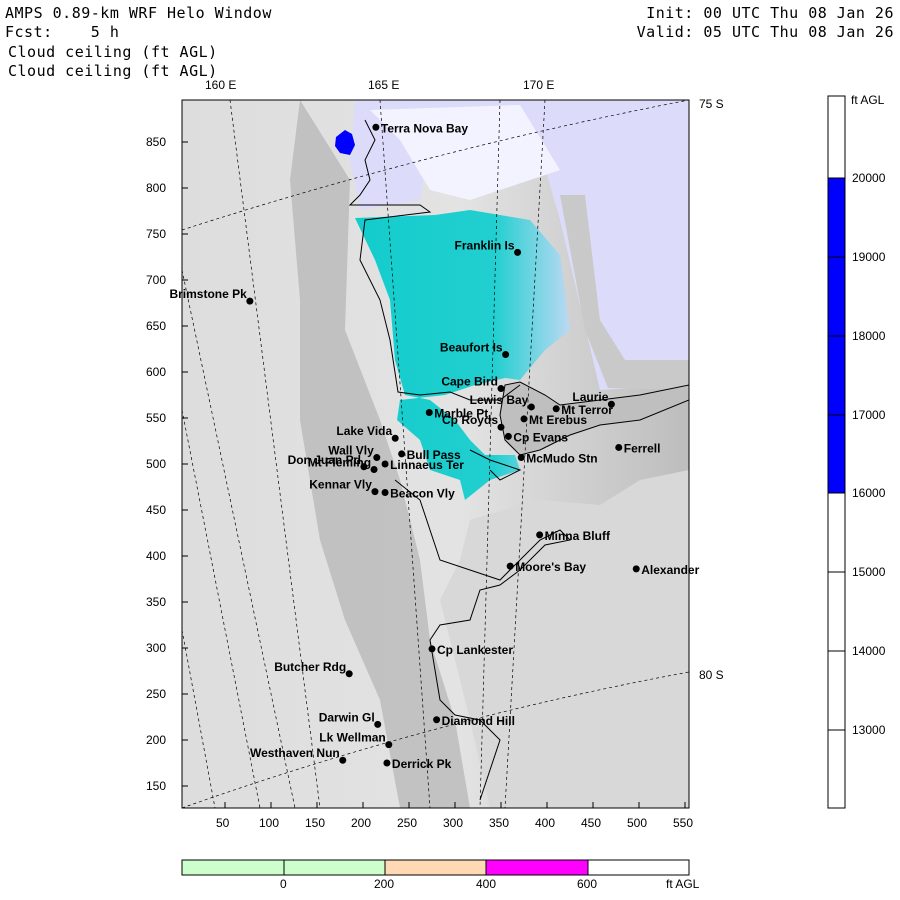  I want to click on place-label: Moore's Bay, so click(550, 567).